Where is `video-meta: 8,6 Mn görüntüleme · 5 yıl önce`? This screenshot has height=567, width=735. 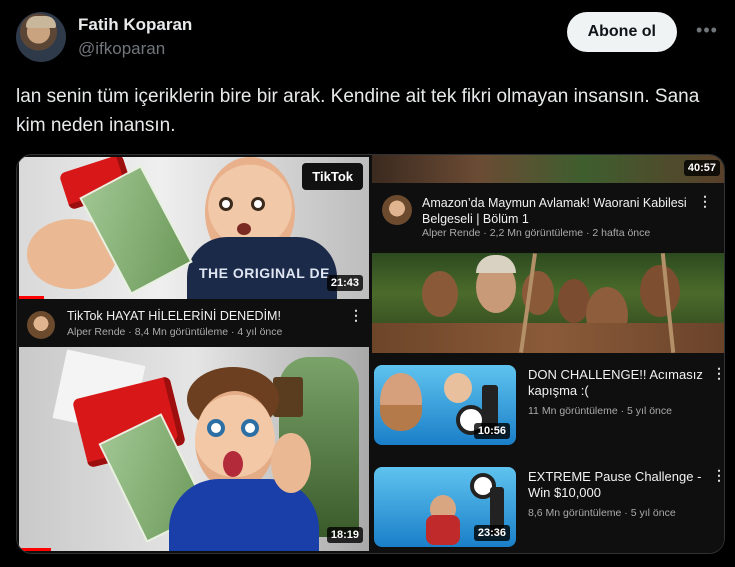 video-meta: 8,6 Mn görüntüleme · 5 yıl önce is located at coordinates (602, 513).